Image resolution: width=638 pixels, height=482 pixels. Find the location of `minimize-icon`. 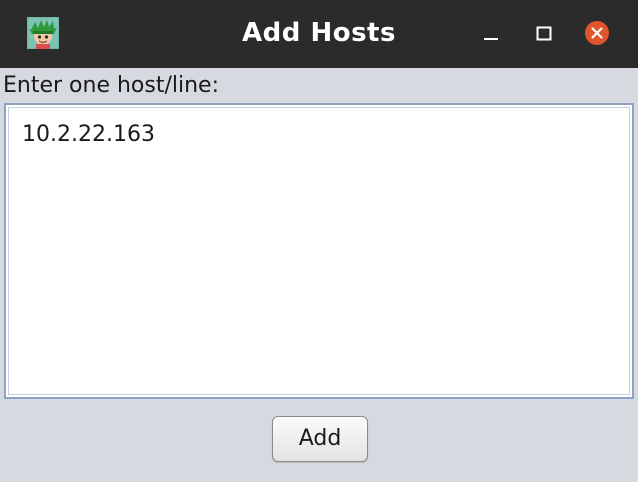

minimize-icon is located at coordinates (491, 33).